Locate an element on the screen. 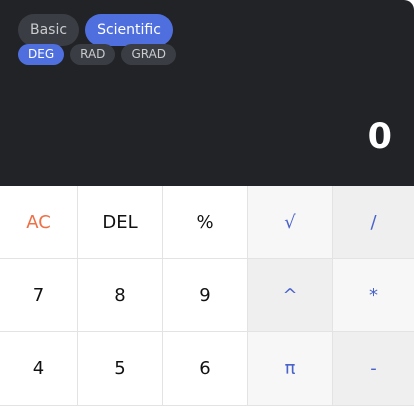  mode-scientific-button: Scientific is located at coordinates (129, 30).